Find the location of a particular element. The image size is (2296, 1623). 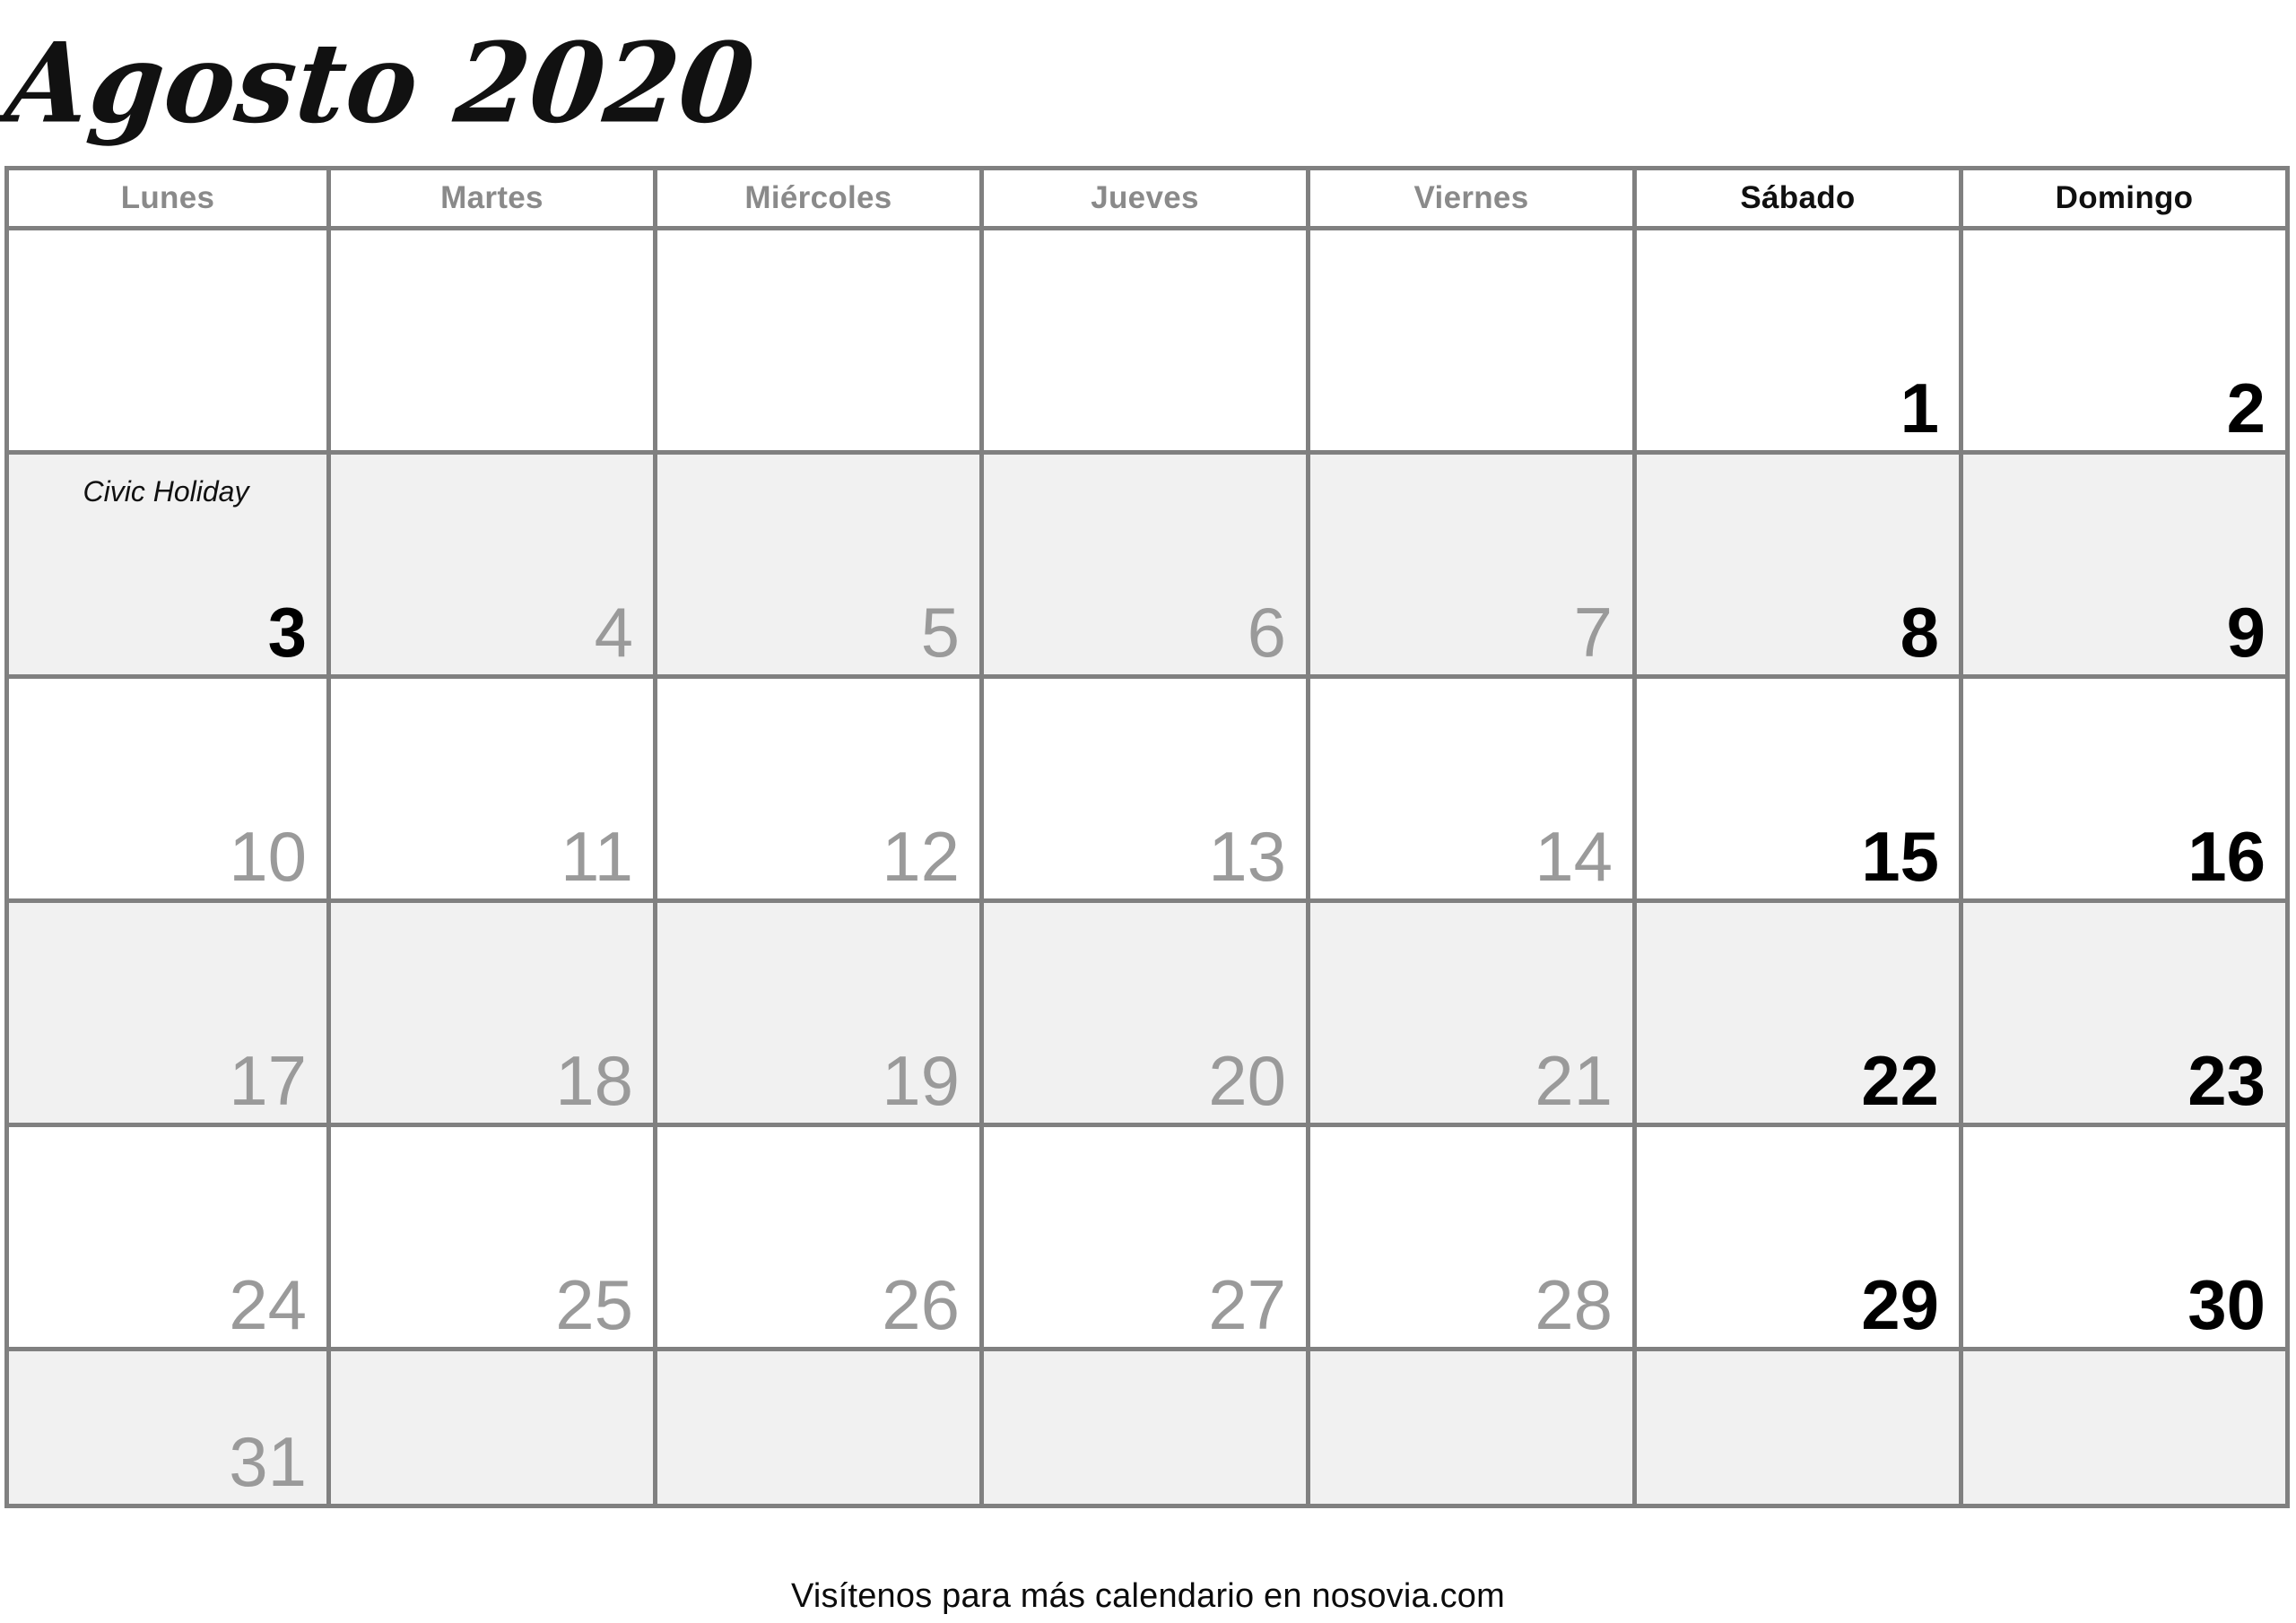

day-number: 29 is located at coordinates (1900, 1304).